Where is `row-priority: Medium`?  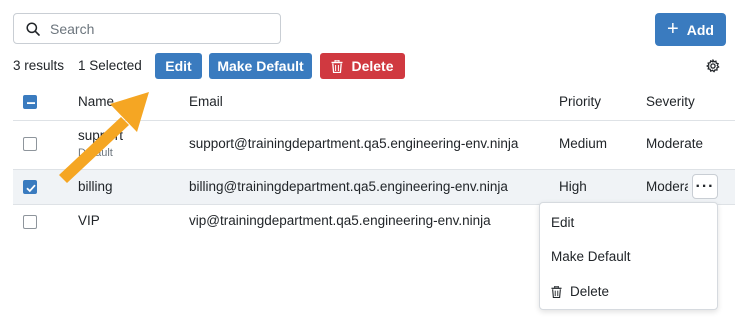 row-priority: Medium is located at coordinates (583, 143).